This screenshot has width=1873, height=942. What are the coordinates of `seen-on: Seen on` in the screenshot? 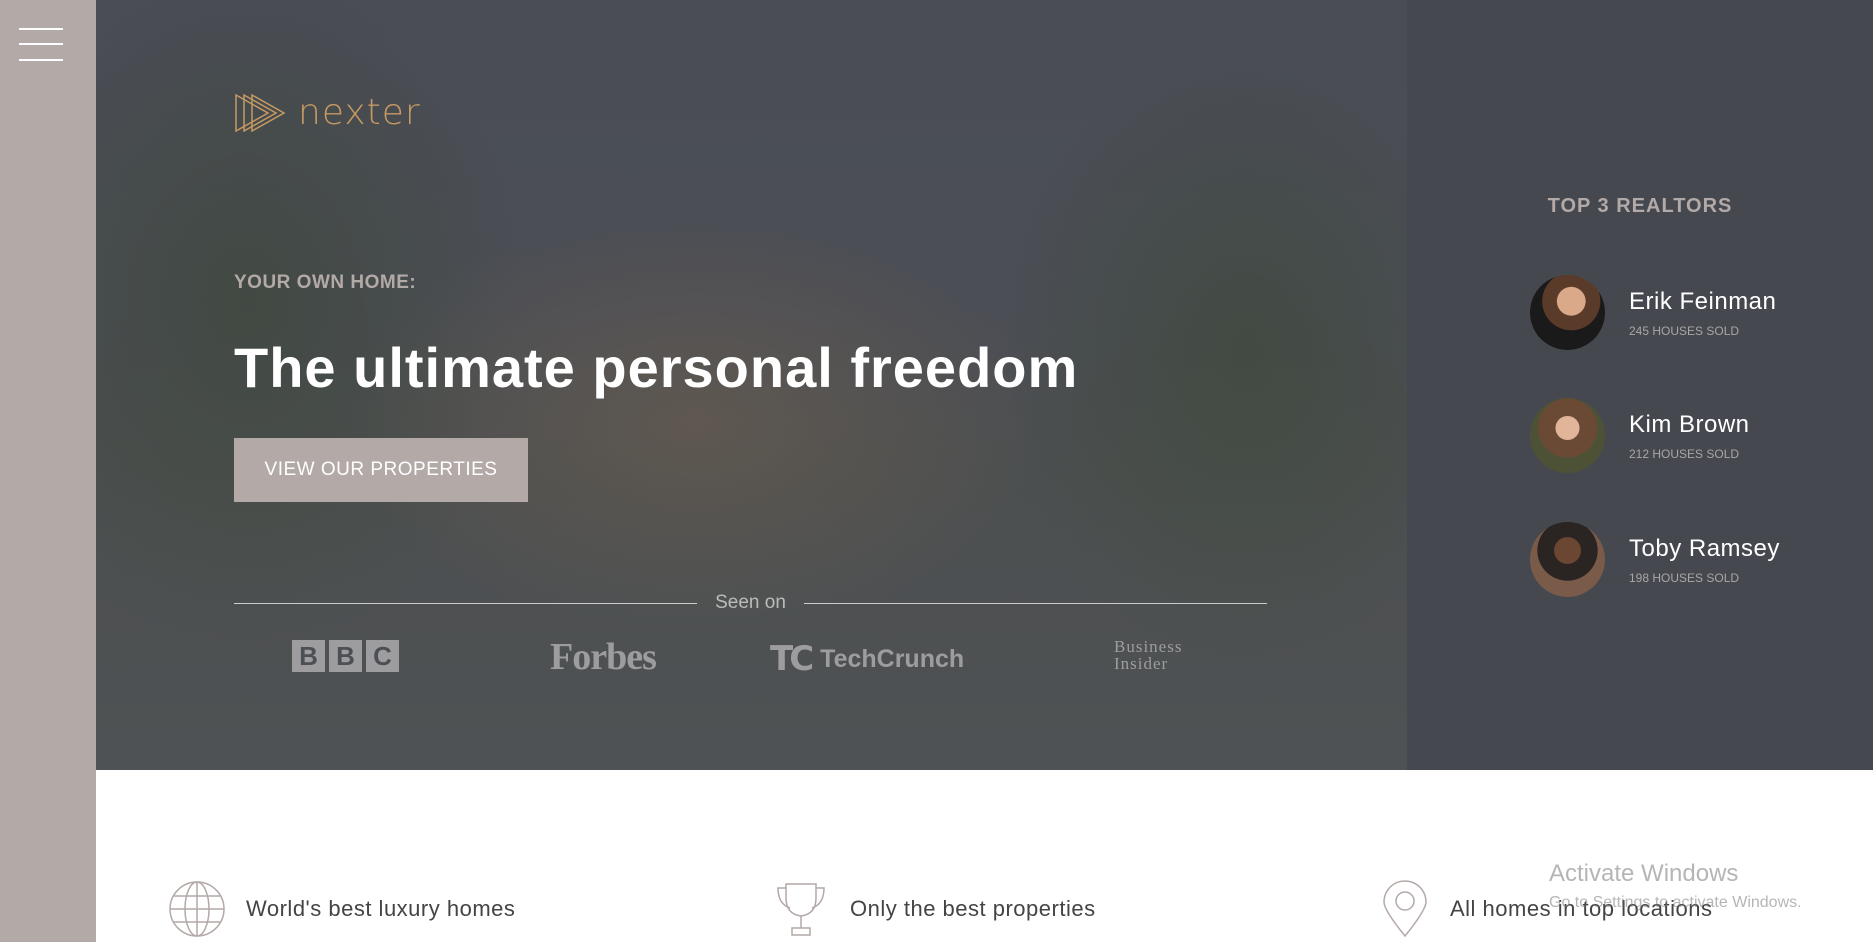 It's located at (751, 603).